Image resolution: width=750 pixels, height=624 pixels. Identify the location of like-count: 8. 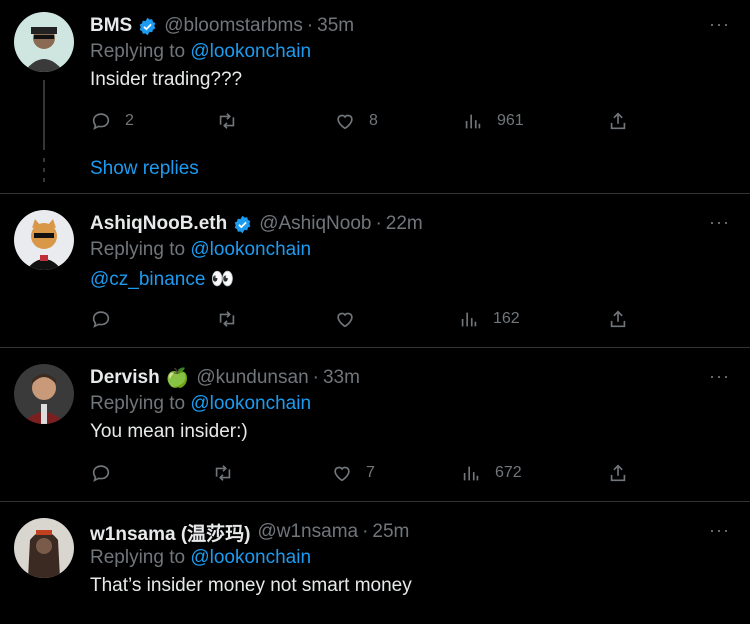
(373, 120).